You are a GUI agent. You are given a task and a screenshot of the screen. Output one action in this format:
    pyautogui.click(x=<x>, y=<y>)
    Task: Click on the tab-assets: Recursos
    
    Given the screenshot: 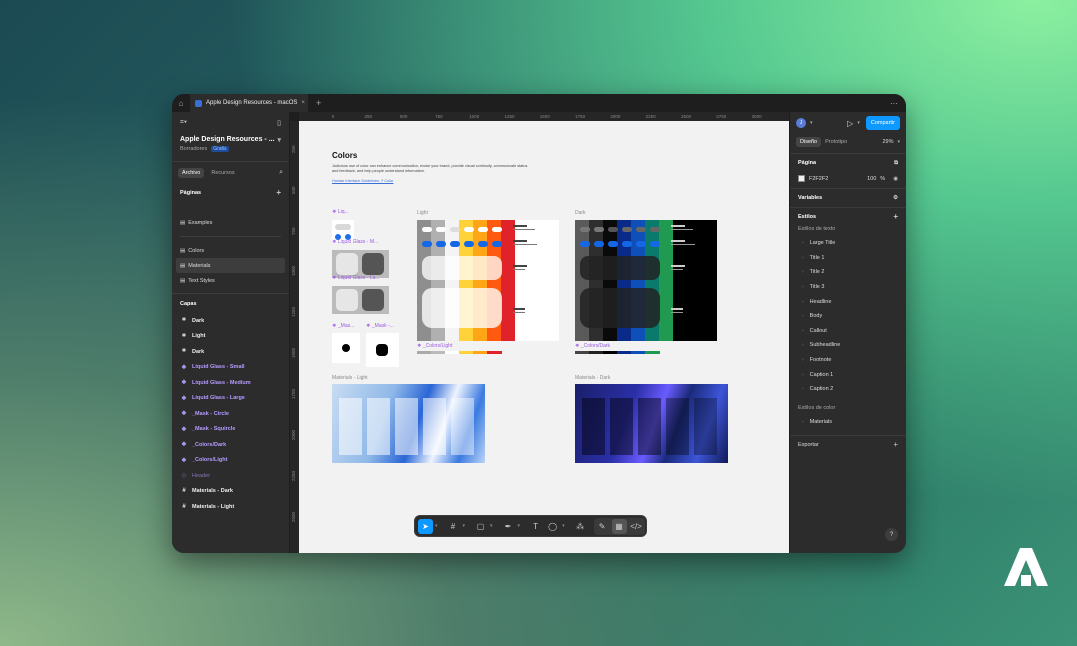 What is the action you would take?
    pyautogui.click(x=222, y=173)
    